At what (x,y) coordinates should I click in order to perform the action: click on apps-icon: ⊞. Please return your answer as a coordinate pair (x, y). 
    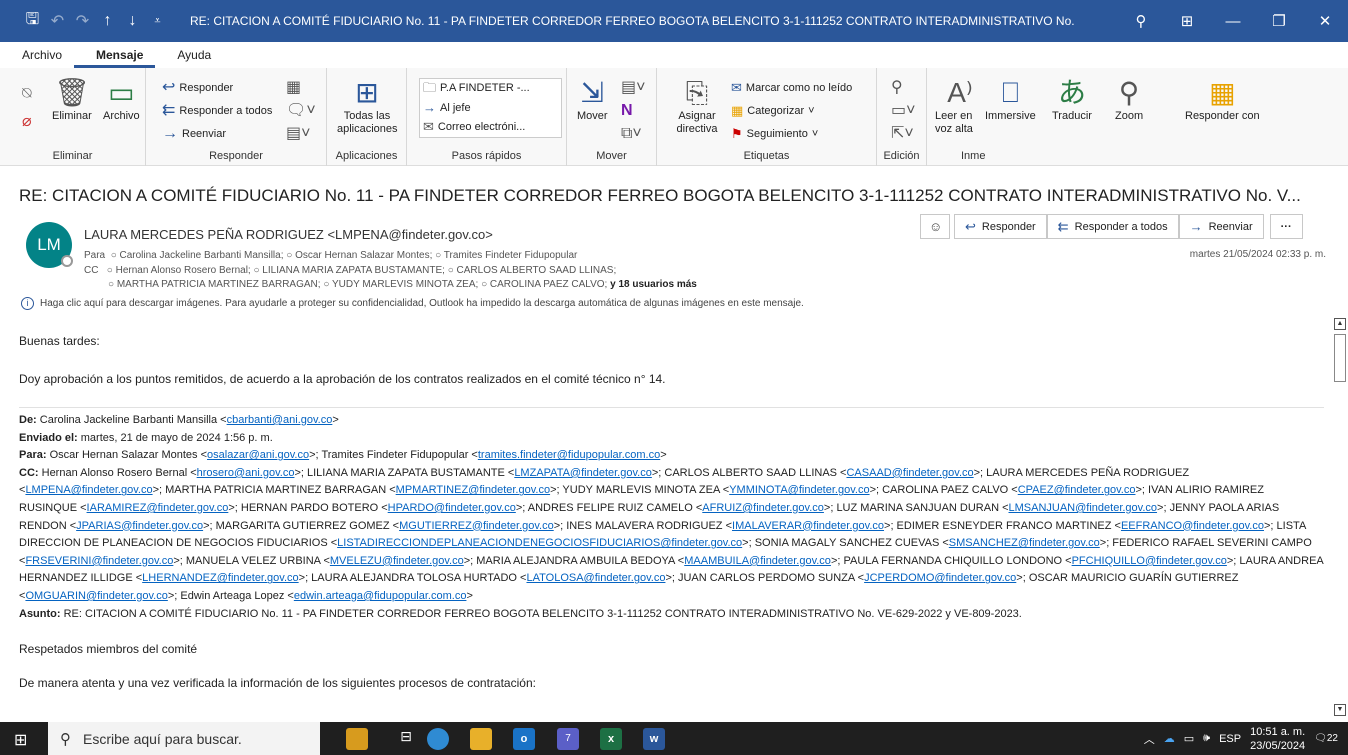
    Looking at the image, I should click on (367, 92).